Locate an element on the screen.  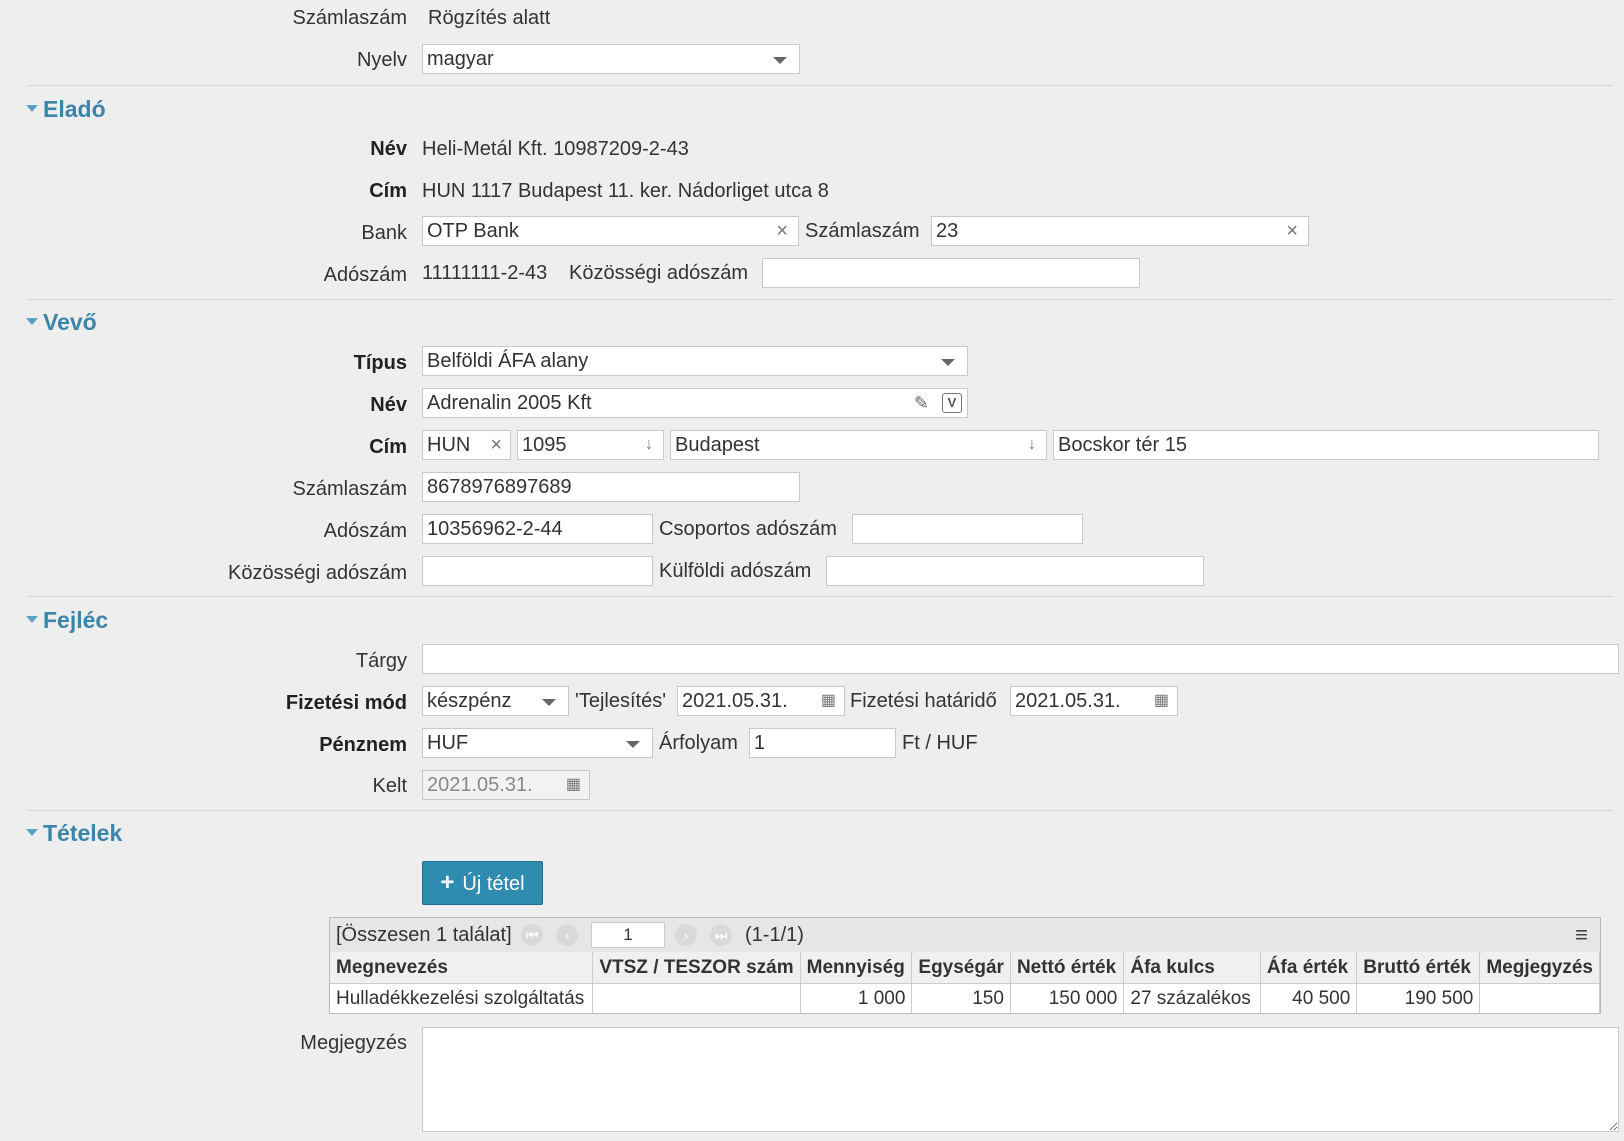
table-cell: 150 is located at coordinates (961, 998).